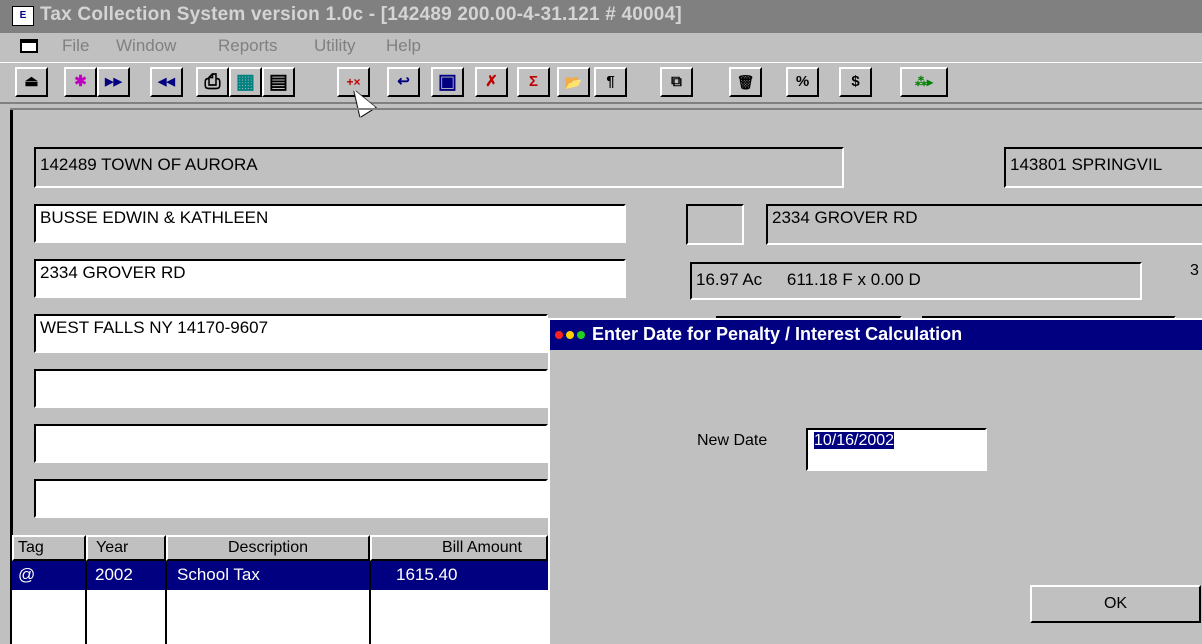 The width and height of the screenshot is (1202, 644). I want to click on screen-icon: ▣, so click(447, 82).